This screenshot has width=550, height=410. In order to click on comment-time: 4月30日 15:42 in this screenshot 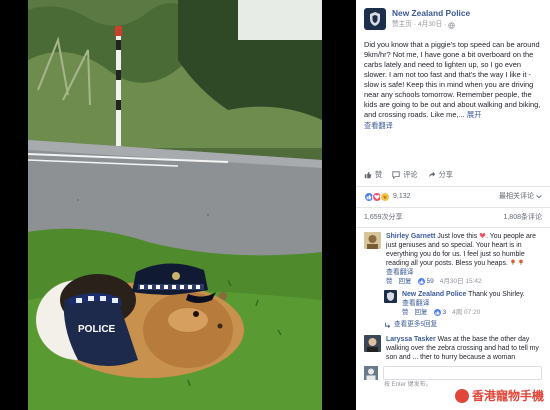, I will do `click(461, 282)`.